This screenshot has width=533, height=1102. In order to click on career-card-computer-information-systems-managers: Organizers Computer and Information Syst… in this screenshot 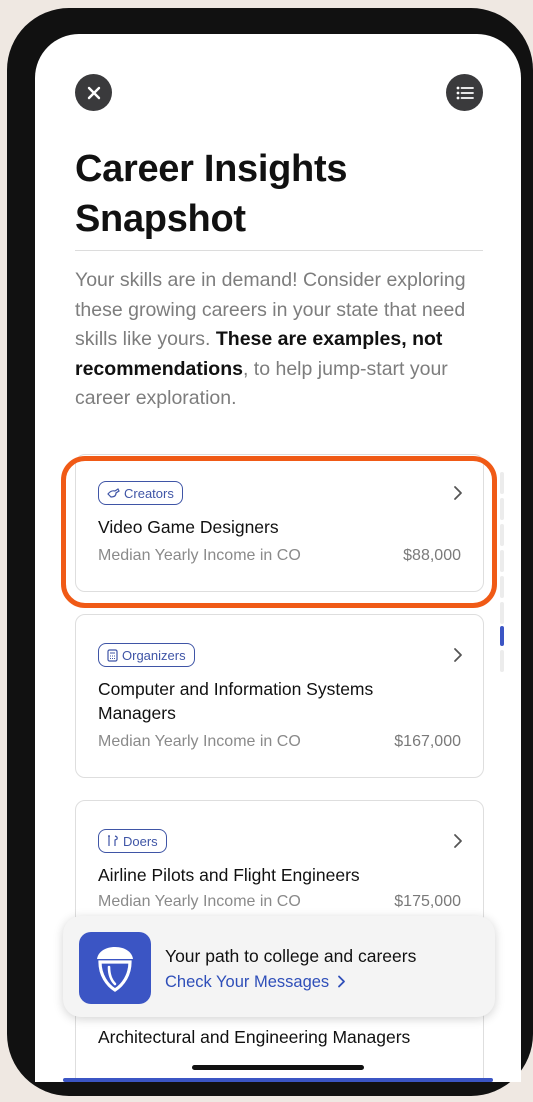, I will do `click(279, 696)`.